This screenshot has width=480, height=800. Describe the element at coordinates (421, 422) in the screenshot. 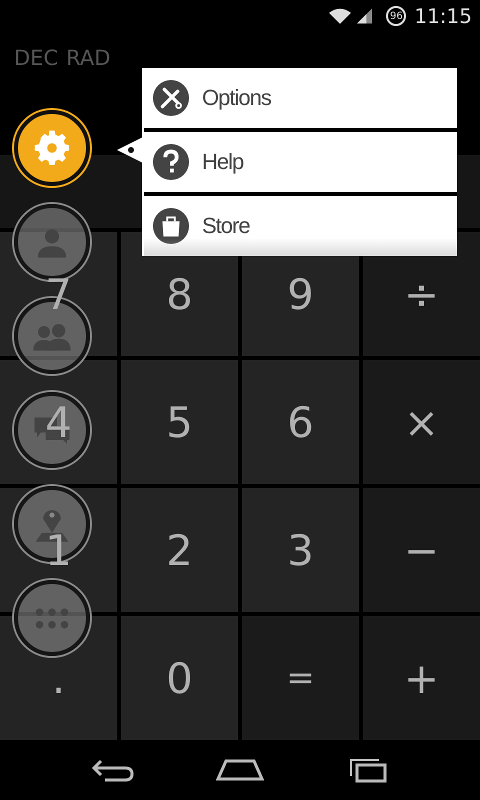

I see `calculator-key: ×` at that location.